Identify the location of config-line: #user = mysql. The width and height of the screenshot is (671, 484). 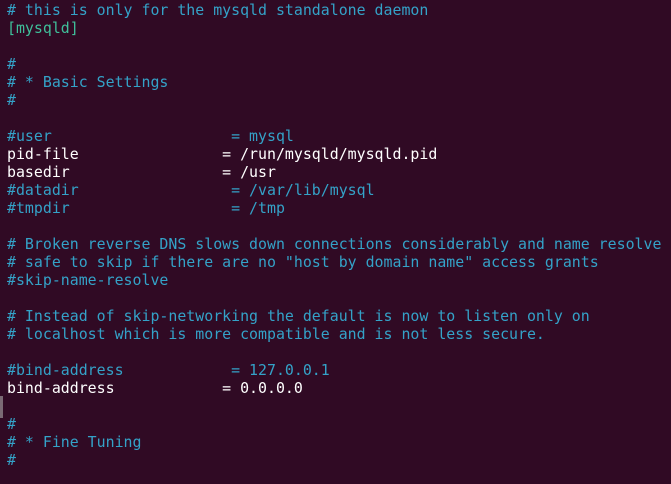
(150, 136).